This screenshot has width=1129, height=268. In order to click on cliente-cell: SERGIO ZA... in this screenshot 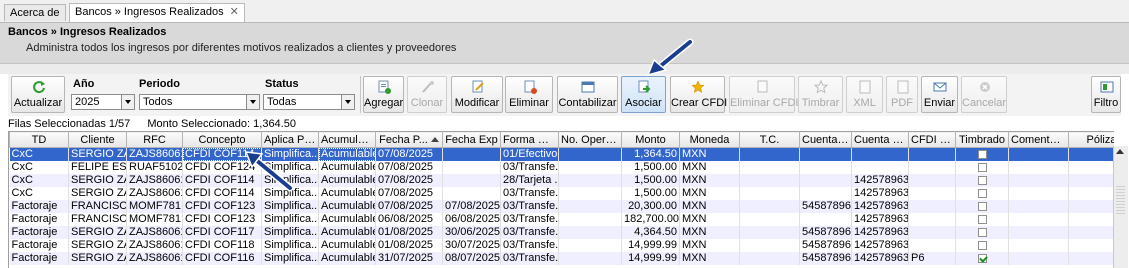, I will do `click(97, 193)`.